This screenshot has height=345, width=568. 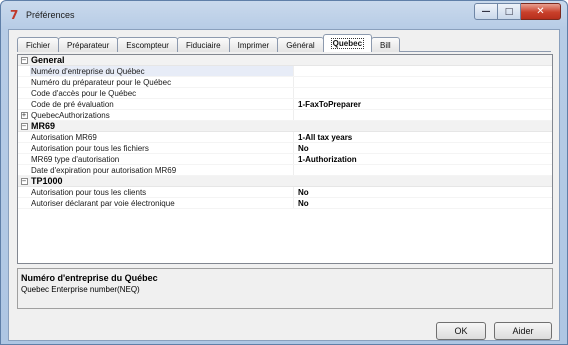 I want to click on property-row: Autorisation pour tous les fichiers No, so click(x=285, y=148).